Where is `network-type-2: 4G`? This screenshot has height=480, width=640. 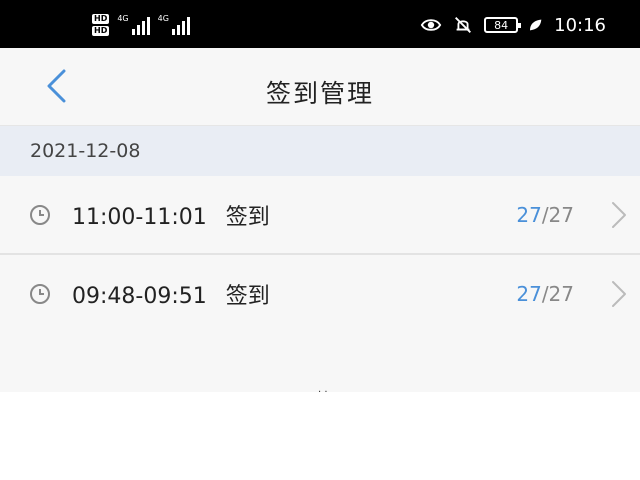 network-type-2: 4G is located at coordinates (163, 18).